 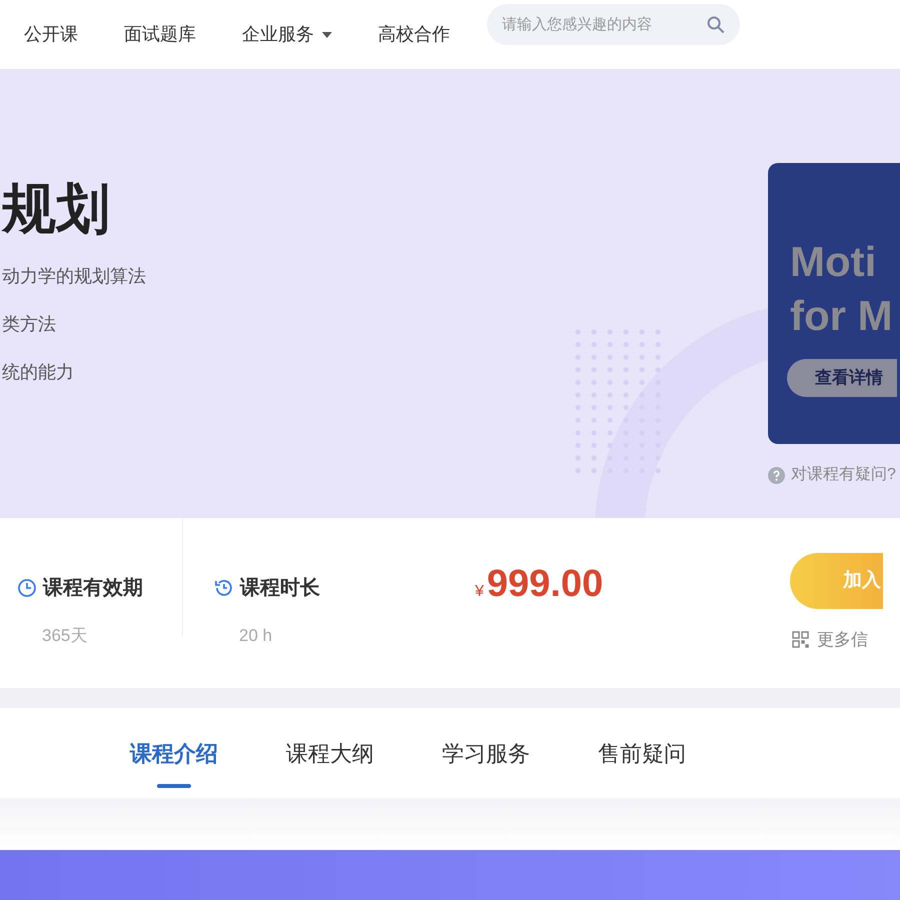 What do you see at coordinates (486, 753) in the screenshot?
I see `course-tab: 学习服务` at bounding box center [486, 753].